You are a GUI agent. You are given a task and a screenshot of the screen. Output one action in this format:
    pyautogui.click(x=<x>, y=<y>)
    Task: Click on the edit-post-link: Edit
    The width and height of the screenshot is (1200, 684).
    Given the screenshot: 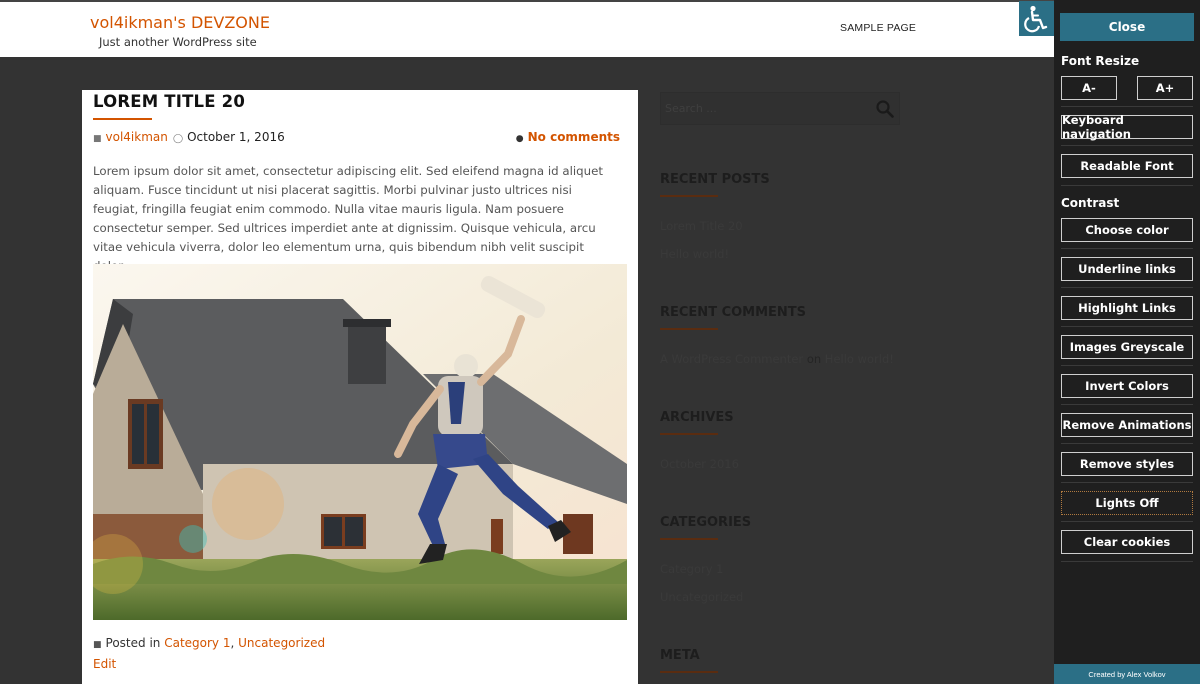 What is the action you would take?
    pyautogui.click(x=104, y=664)
    